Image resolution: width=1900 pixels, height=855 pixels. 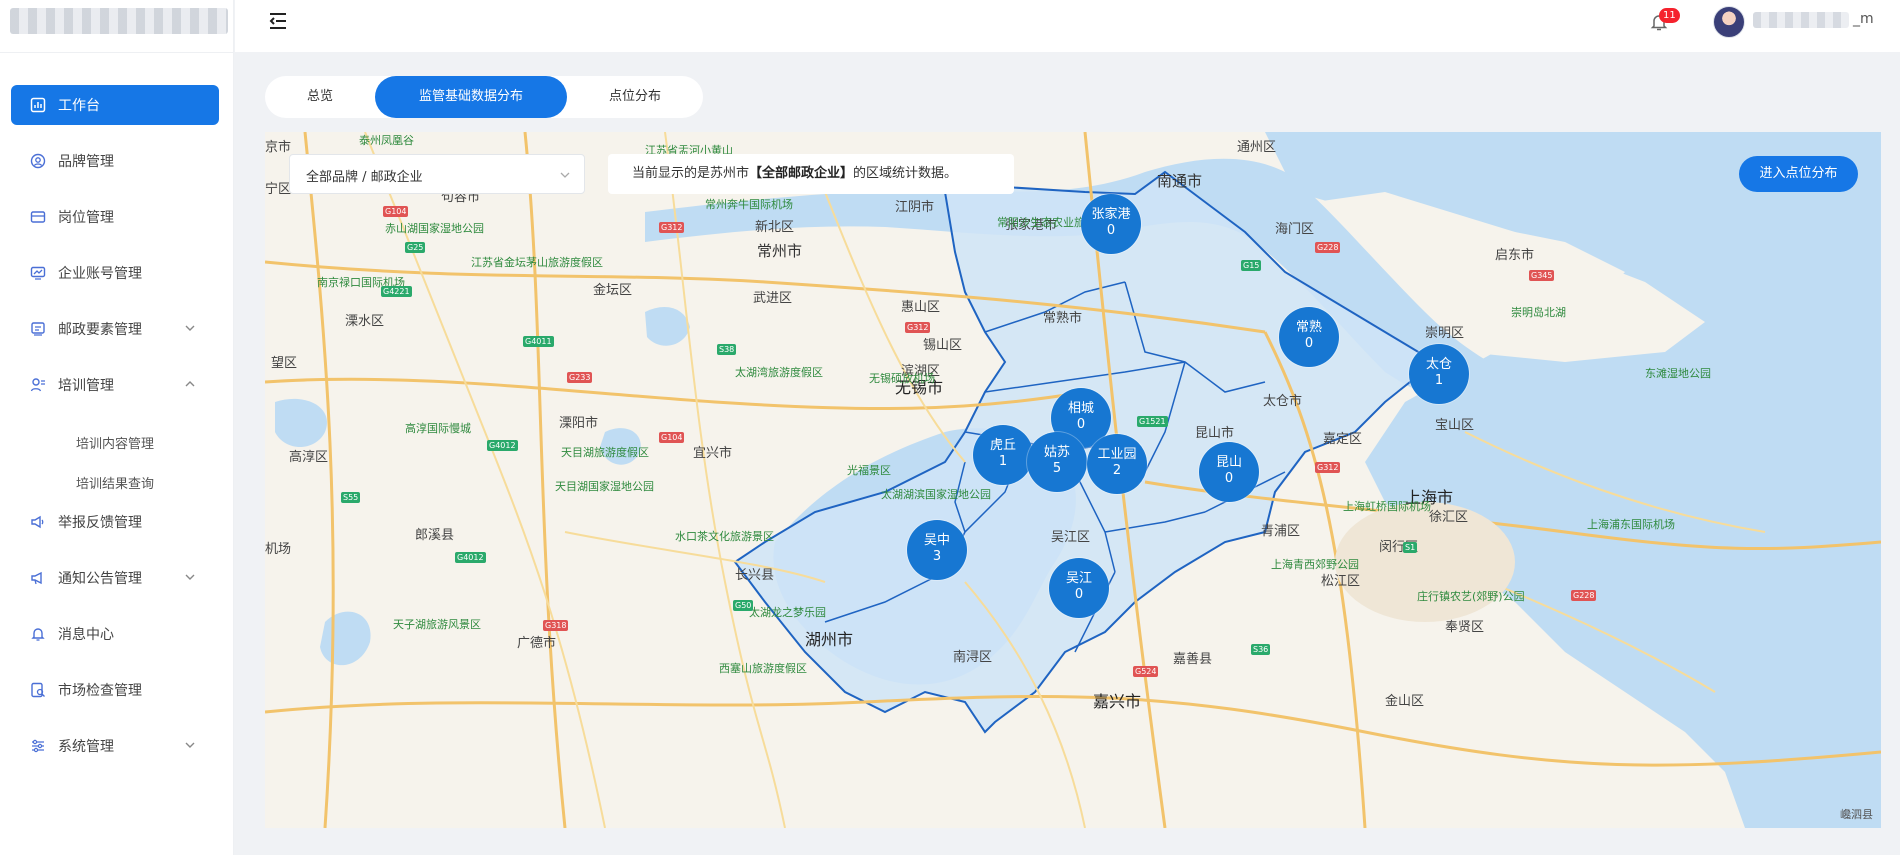 I want to click on district-name: 吴江, so click(x=1078, y=578).